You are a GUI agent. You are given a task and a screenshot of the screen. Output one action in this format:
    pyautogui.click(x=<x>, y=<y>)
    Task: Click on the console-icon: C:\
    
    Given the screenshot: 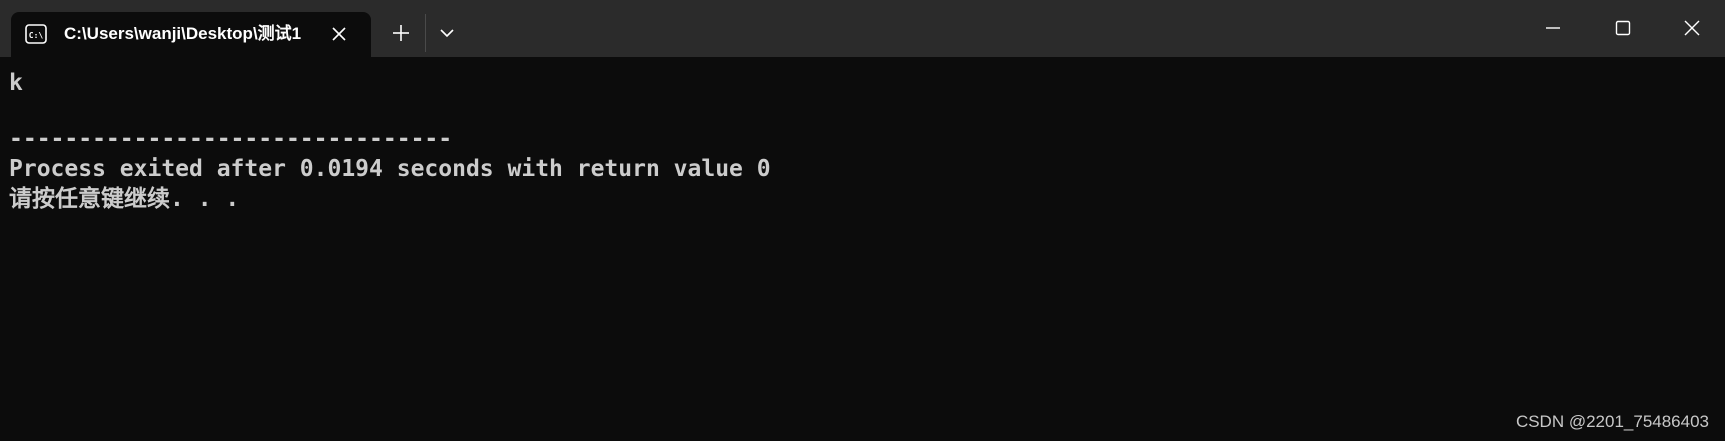 What is the action you would take?
    pyautogui.click(x=36, y=34)
    